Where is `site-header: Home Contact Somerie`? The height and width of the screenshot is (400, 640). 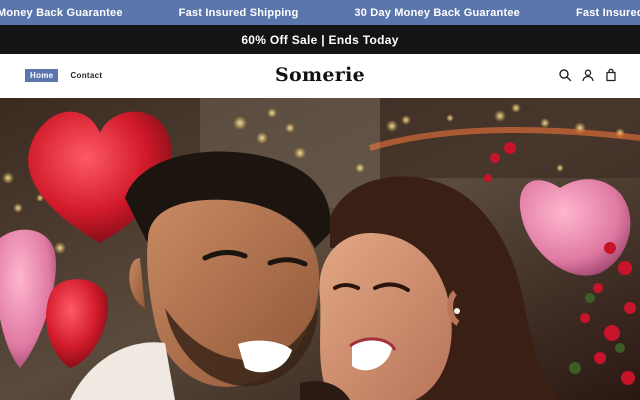 site-header: Home Contact Somerie is located at coordinates (320, 76).